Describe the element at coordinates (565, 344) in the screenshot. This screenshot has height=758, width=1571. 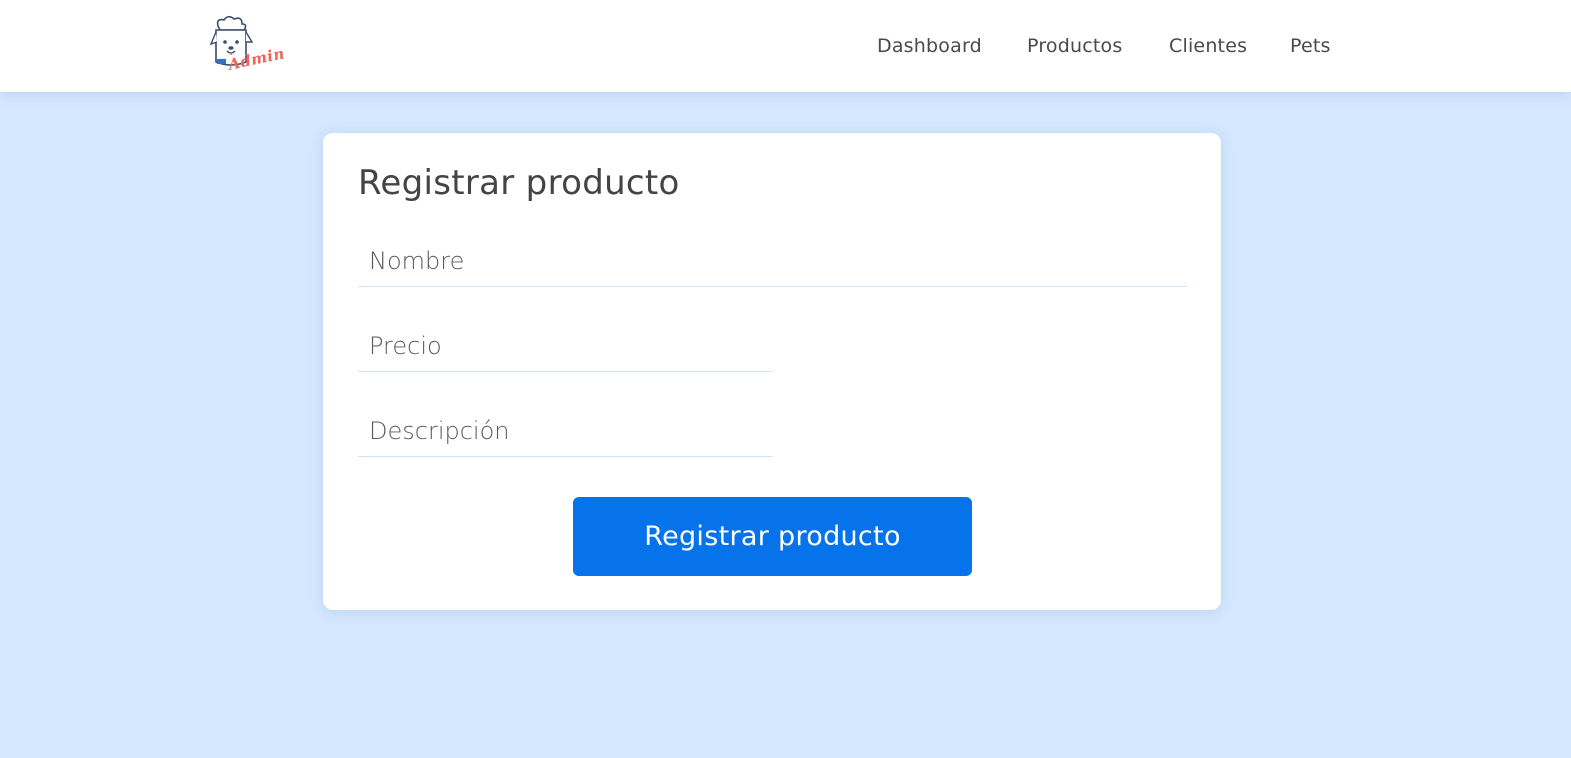
I see `precio-input` at that location.